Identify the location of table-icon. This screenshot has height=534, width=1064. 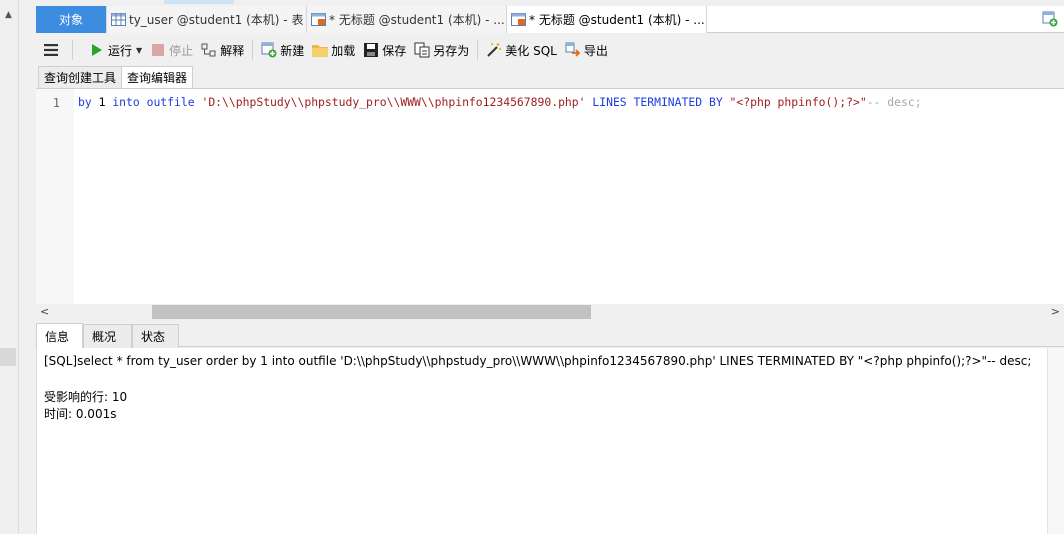
(118, 19).